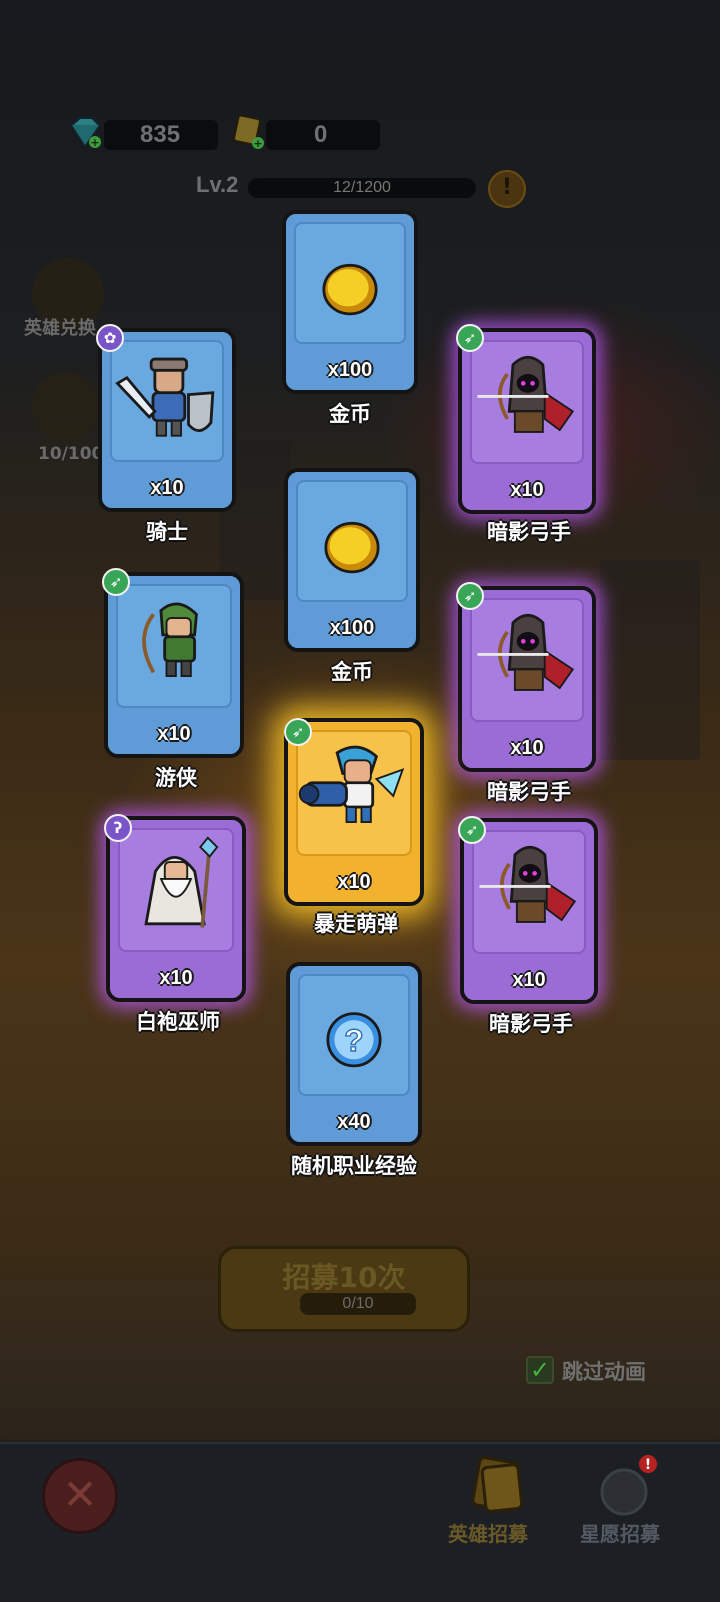 Image resolution: width=720 pixels, height=1602 pixels. I want to click on reward-card-white-wizard: x10, so click(176, 909).